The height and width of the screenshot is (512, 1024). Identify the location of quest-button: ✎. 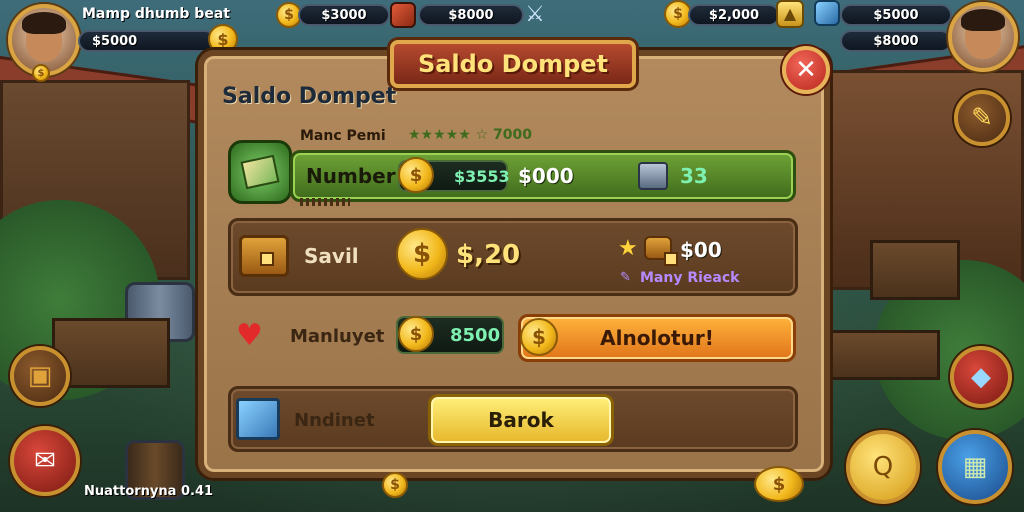
(982, 118).